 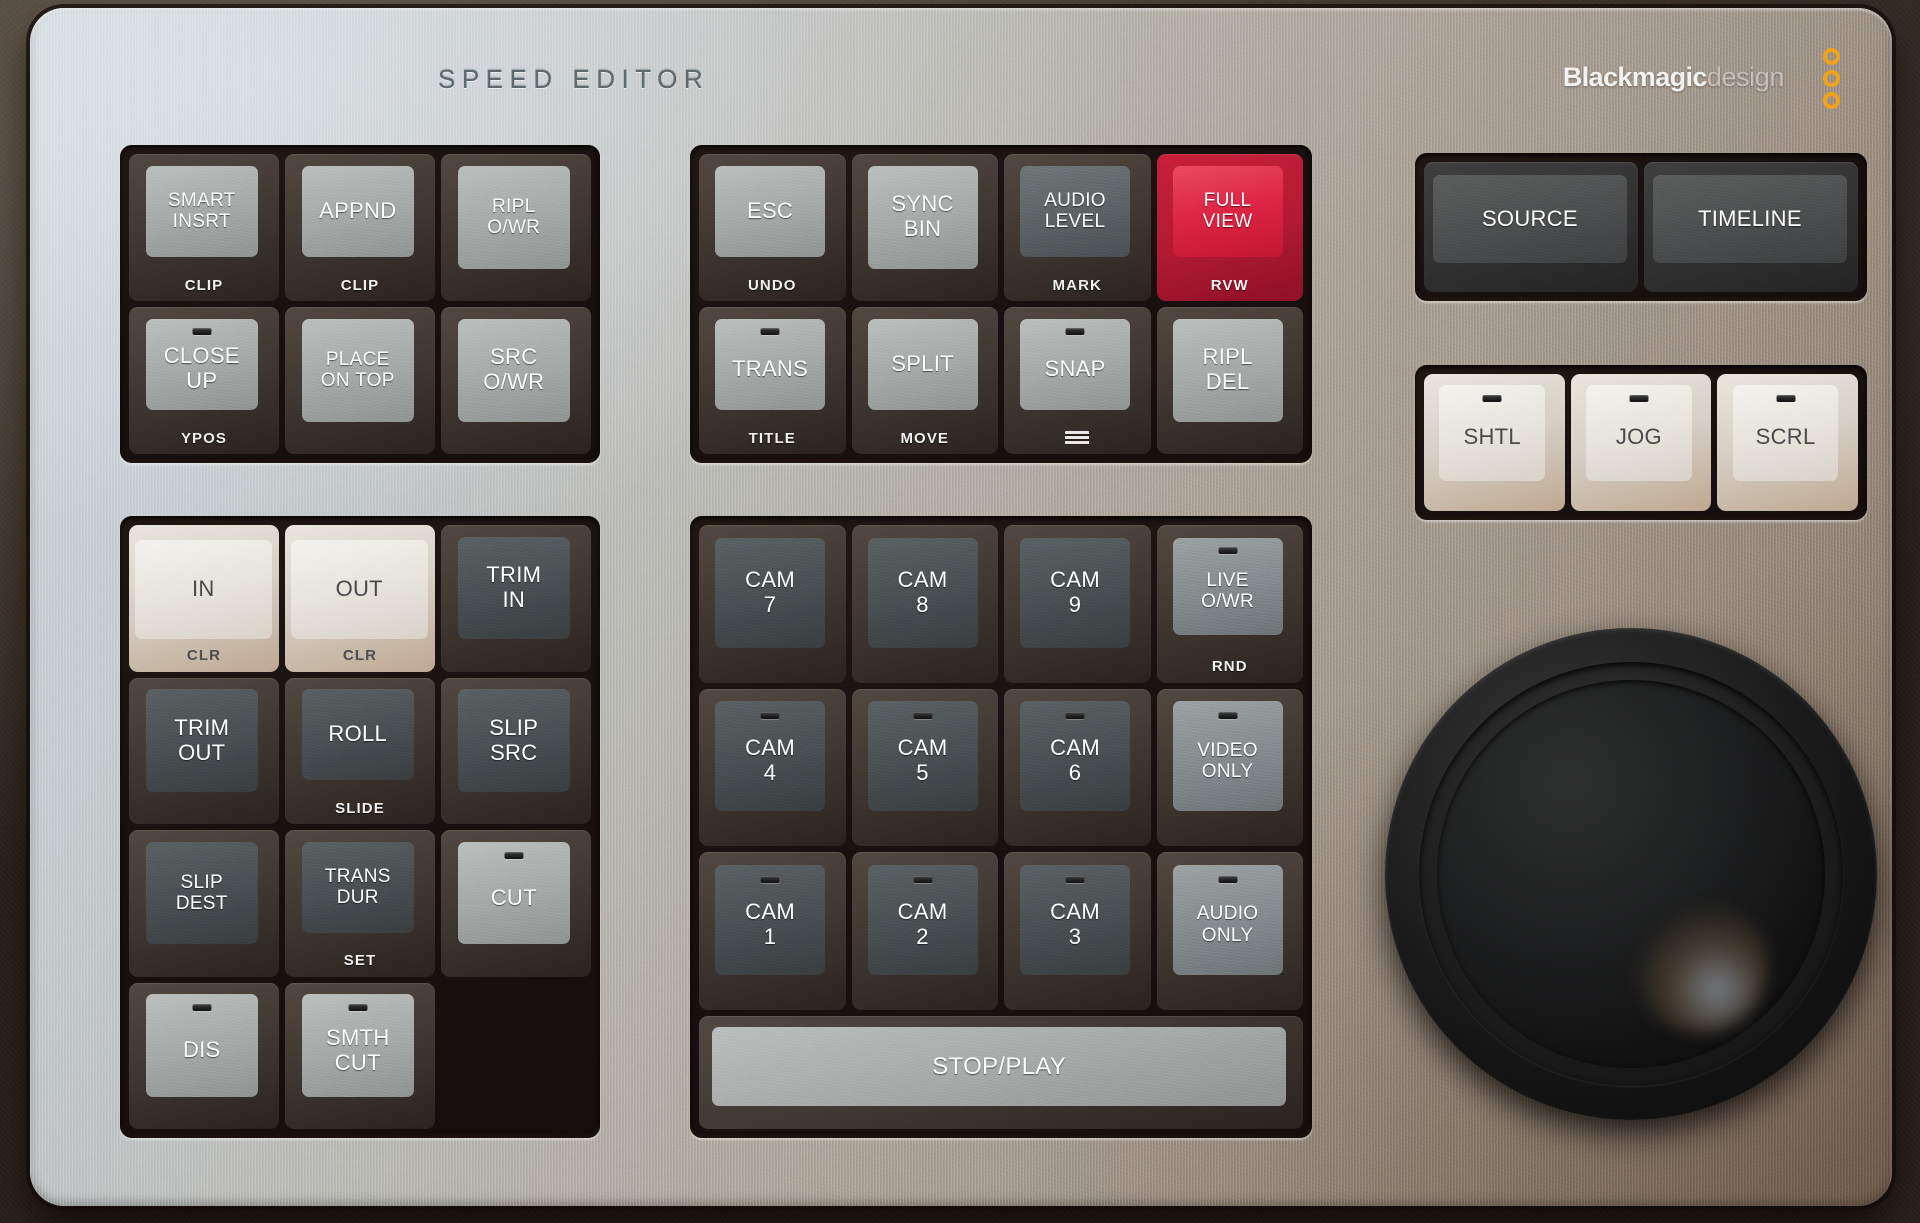 I want to click on keycap-sync-bin: SYNC BIN, so click(x=922, y=217).